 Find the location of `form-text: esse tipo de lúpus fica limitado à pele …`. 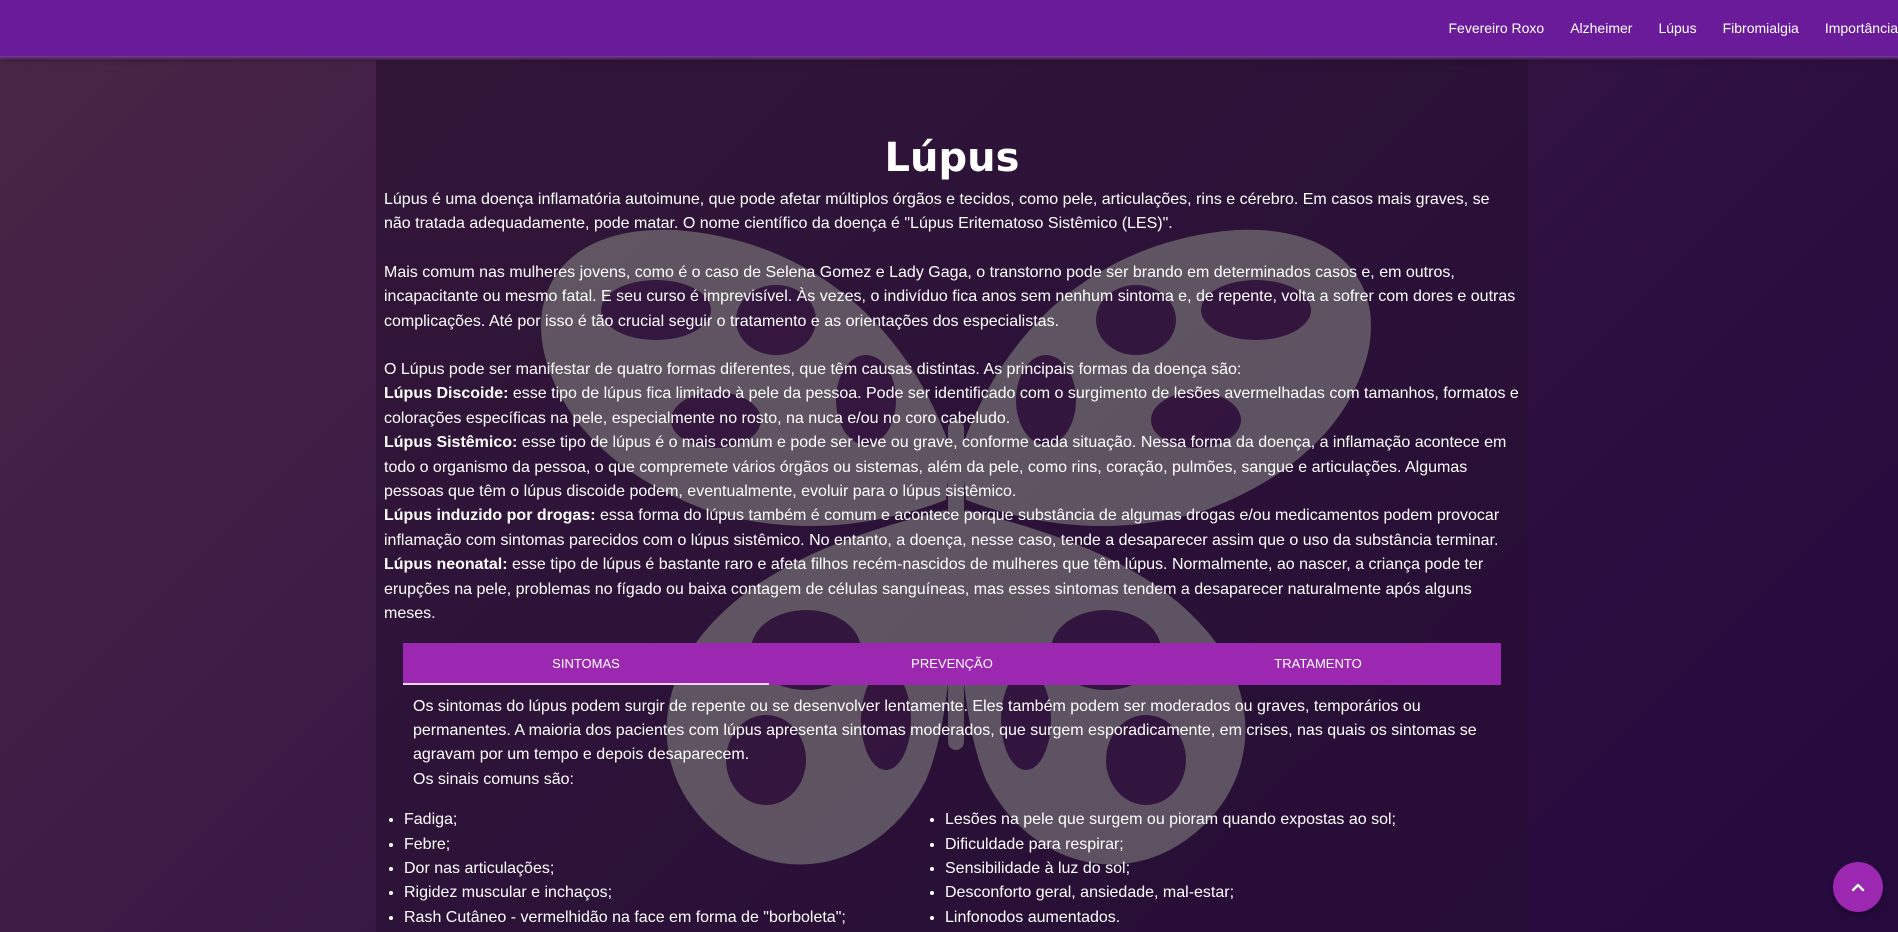

form-text: esse tipo de lúpus fica limitado à pele … is located at coordinates (951, 406).